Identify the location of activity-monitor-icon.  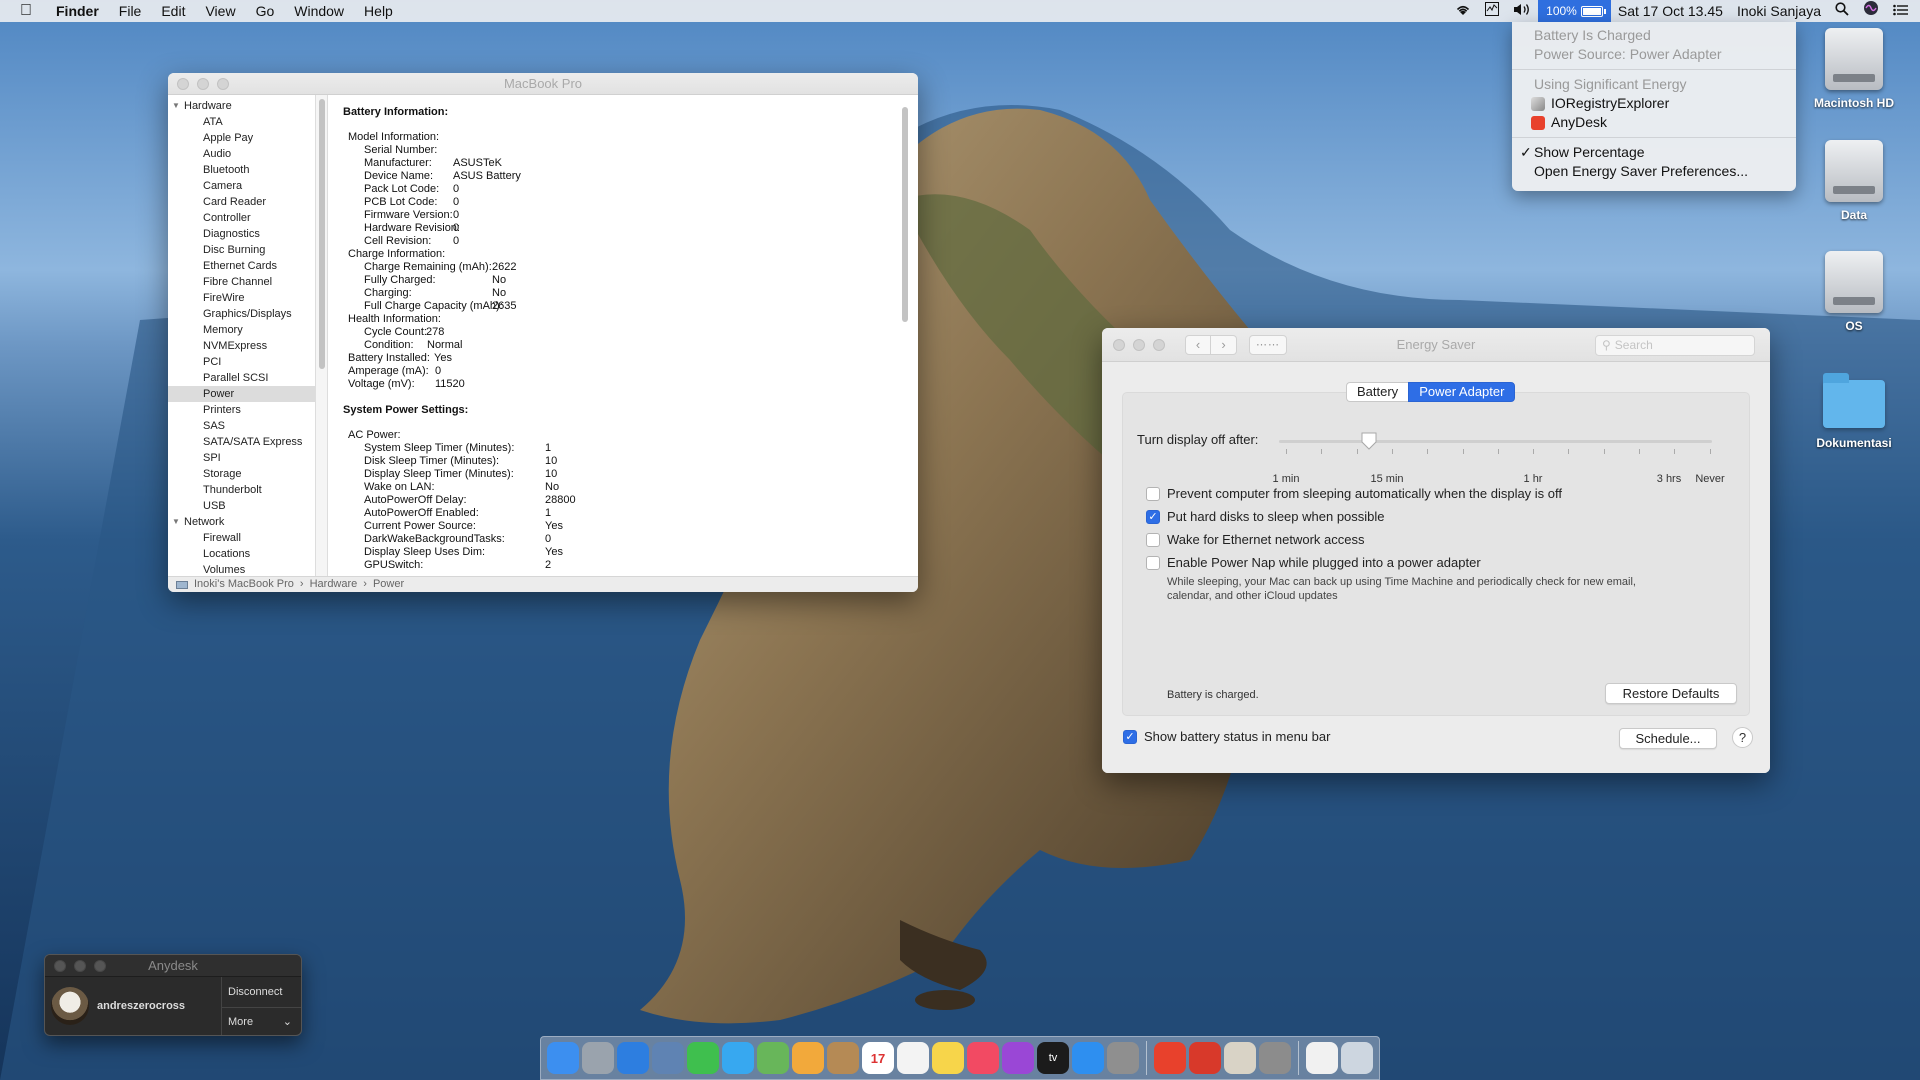
(1492, 11).